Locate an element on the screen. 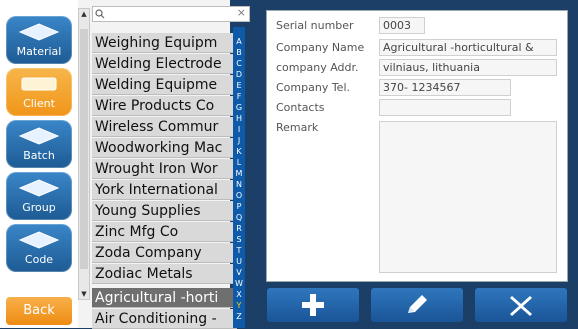 Image resolution: width=578 pixels, height=329 pixels. list-item: Wireless Commur is located at coordinates (164, 127).